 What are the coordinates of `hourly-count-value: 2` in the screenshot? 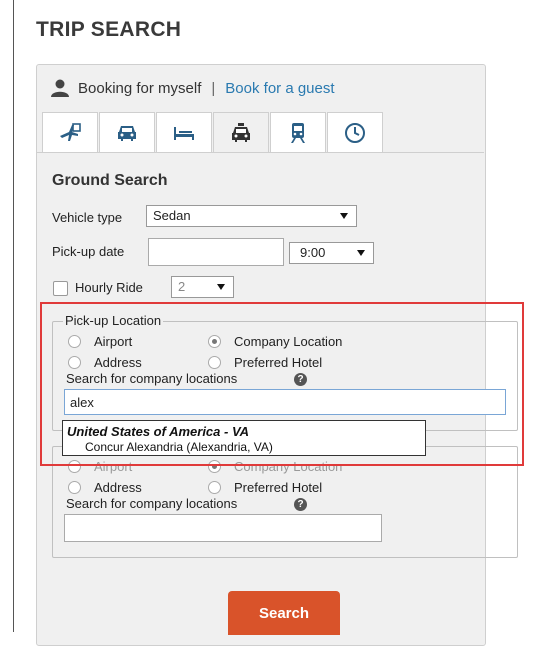 It's located at (182, 286).